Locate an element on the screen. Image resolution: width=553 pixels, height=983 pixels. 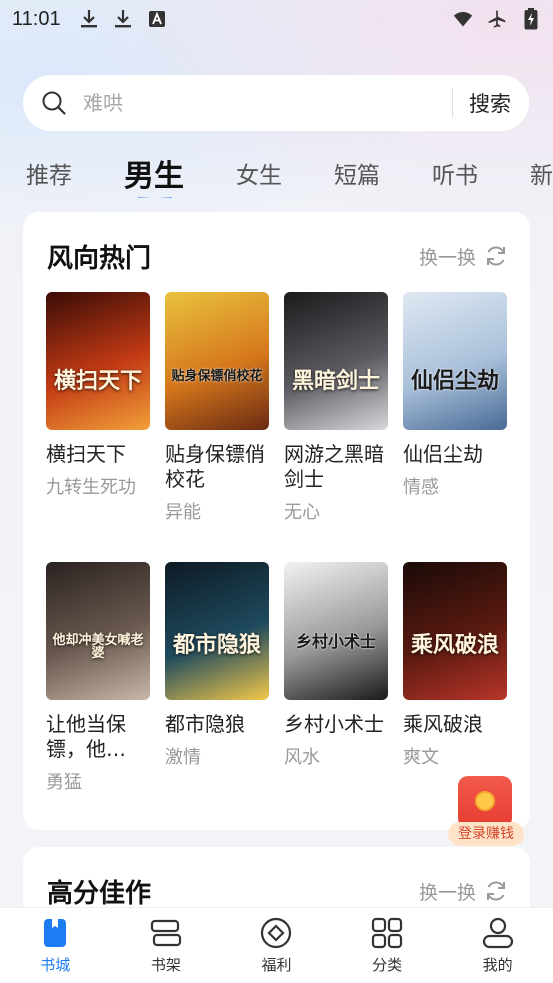
book-tag: 无心 is located at coordinates (302, 512).